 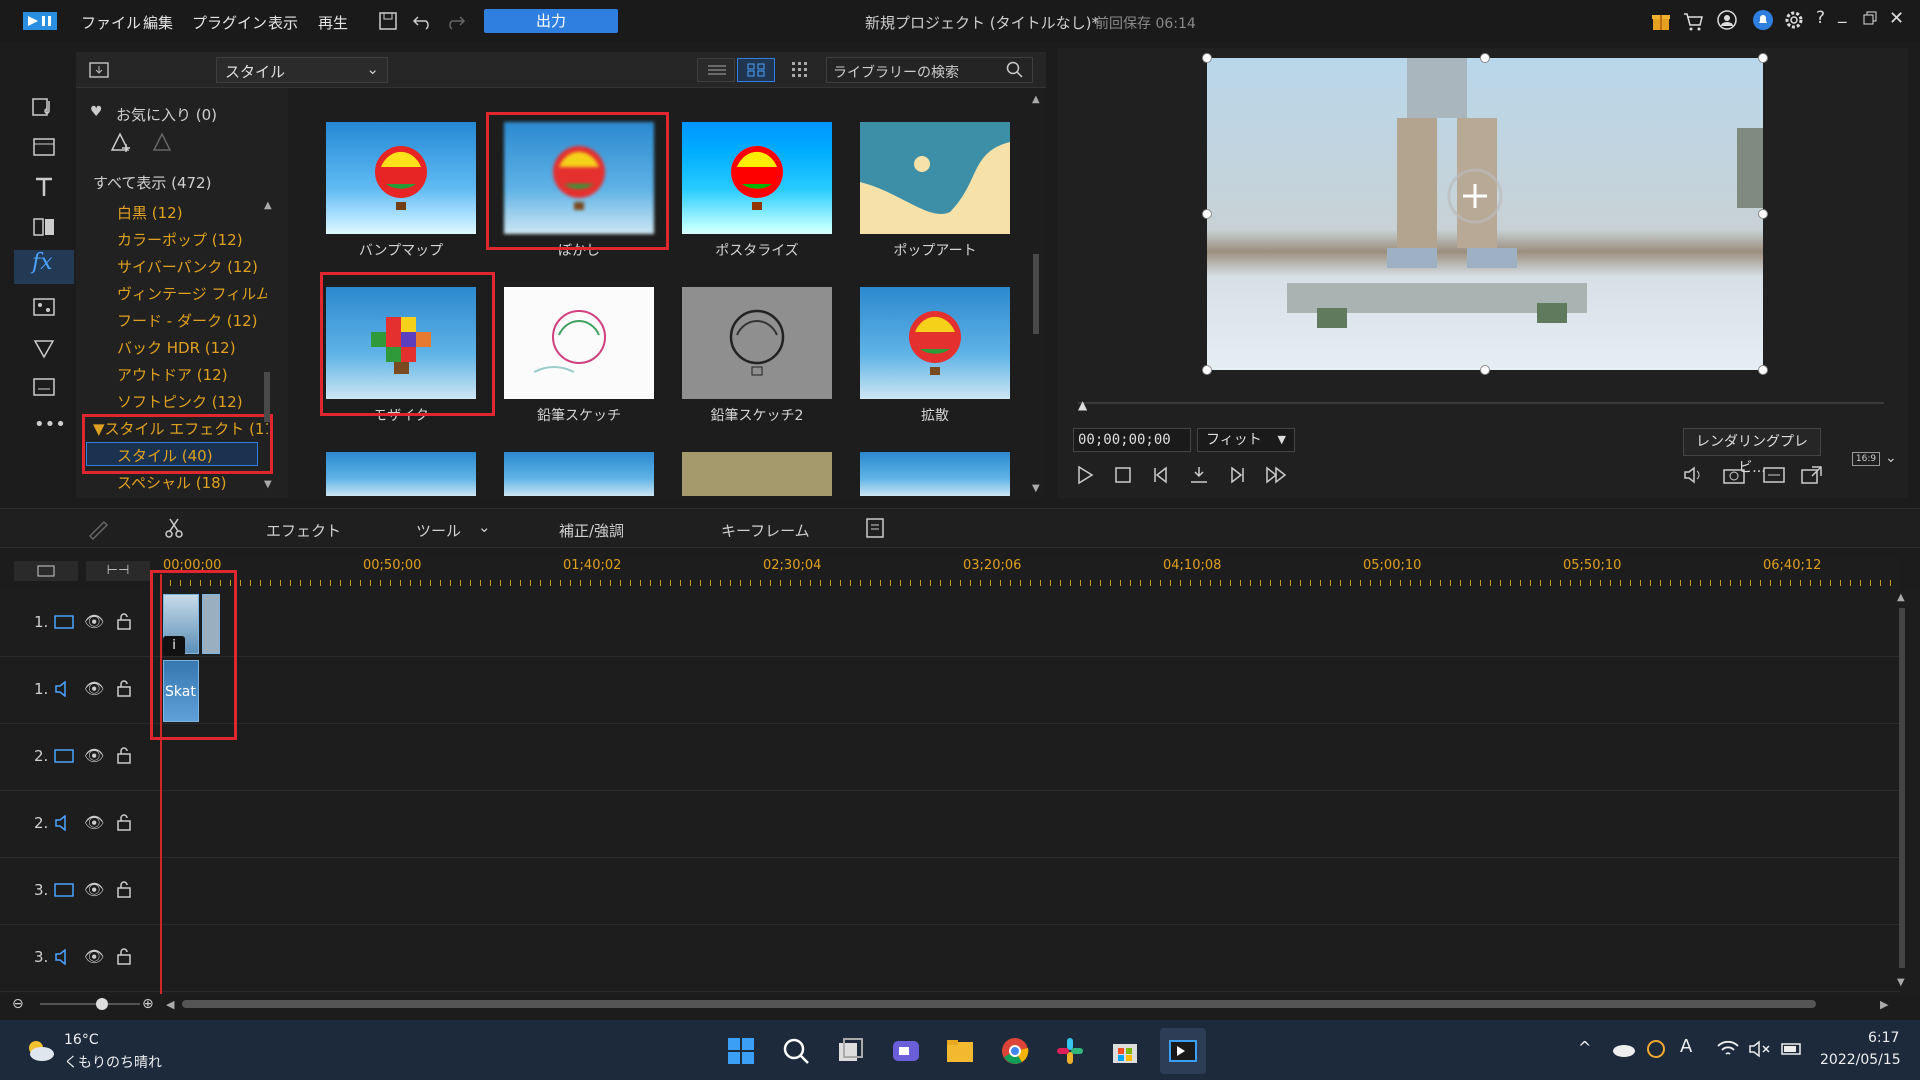 I want to click on file-explorer-icon, so click(x=960, y=1051).